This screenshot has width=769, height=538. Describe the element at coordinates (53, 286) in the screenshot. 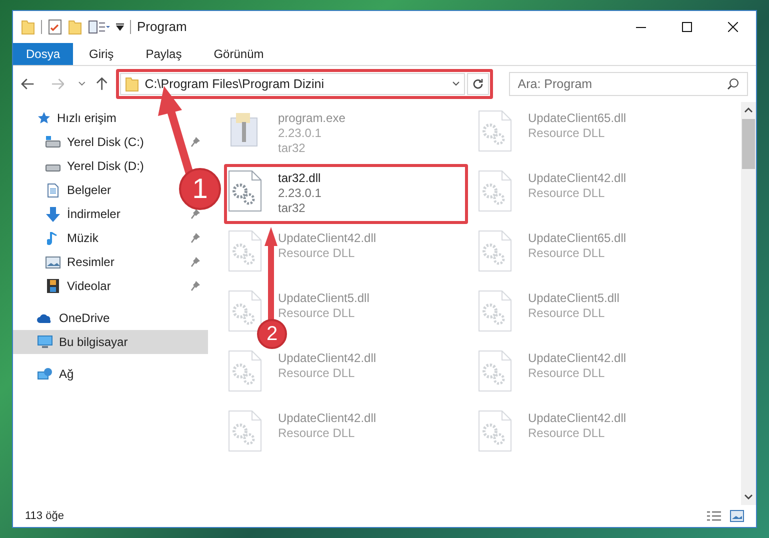

I see `film-icon` at that location.